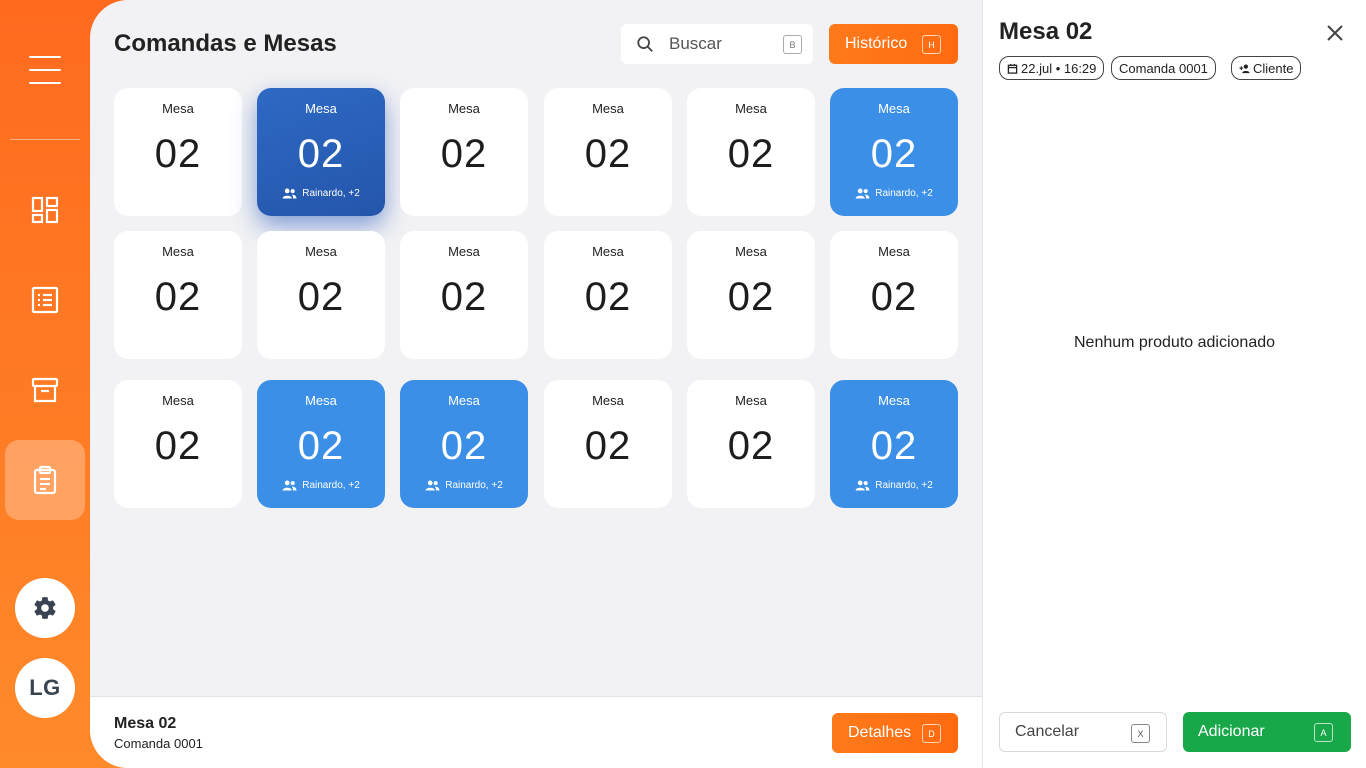 The image size is (1366, 768). I want to click on search-box: B, so click(717, 44).